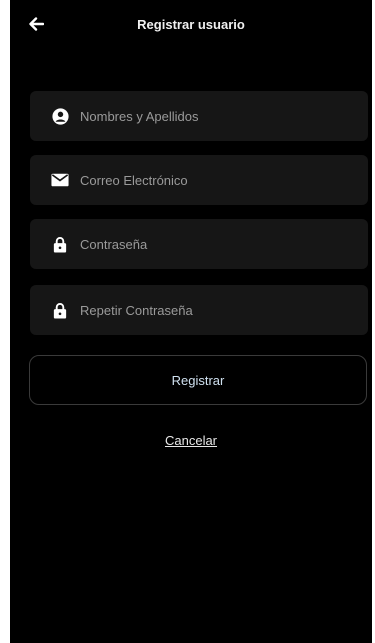 This screenshot has width=375, height=643. Describe the element at coordinates (134, 180) in the screenshot. I see `email-placeholder: Correo Electrónico` at that location.